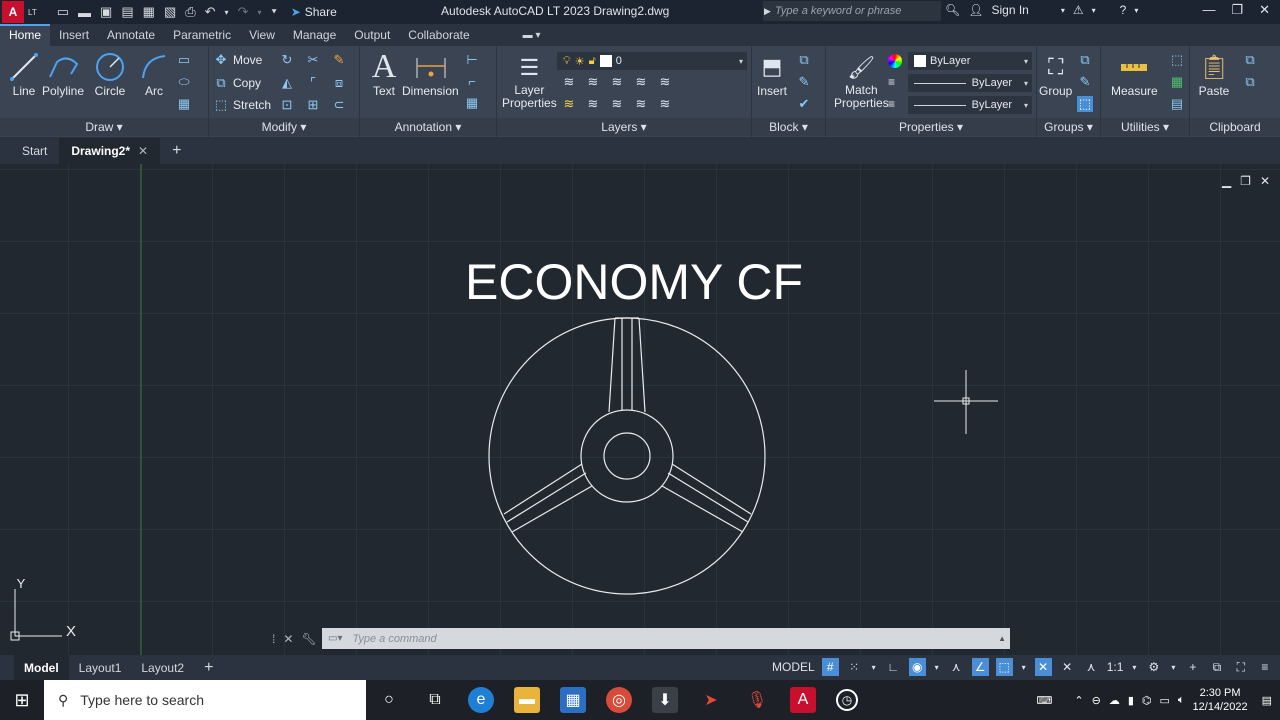 The height and width of the screenshot is (720, 1280). What do you see at coordinates (284, 127) in the screenshot?
I see `modify-panel-title: Modify ▾` at bounding box center [284, 127].